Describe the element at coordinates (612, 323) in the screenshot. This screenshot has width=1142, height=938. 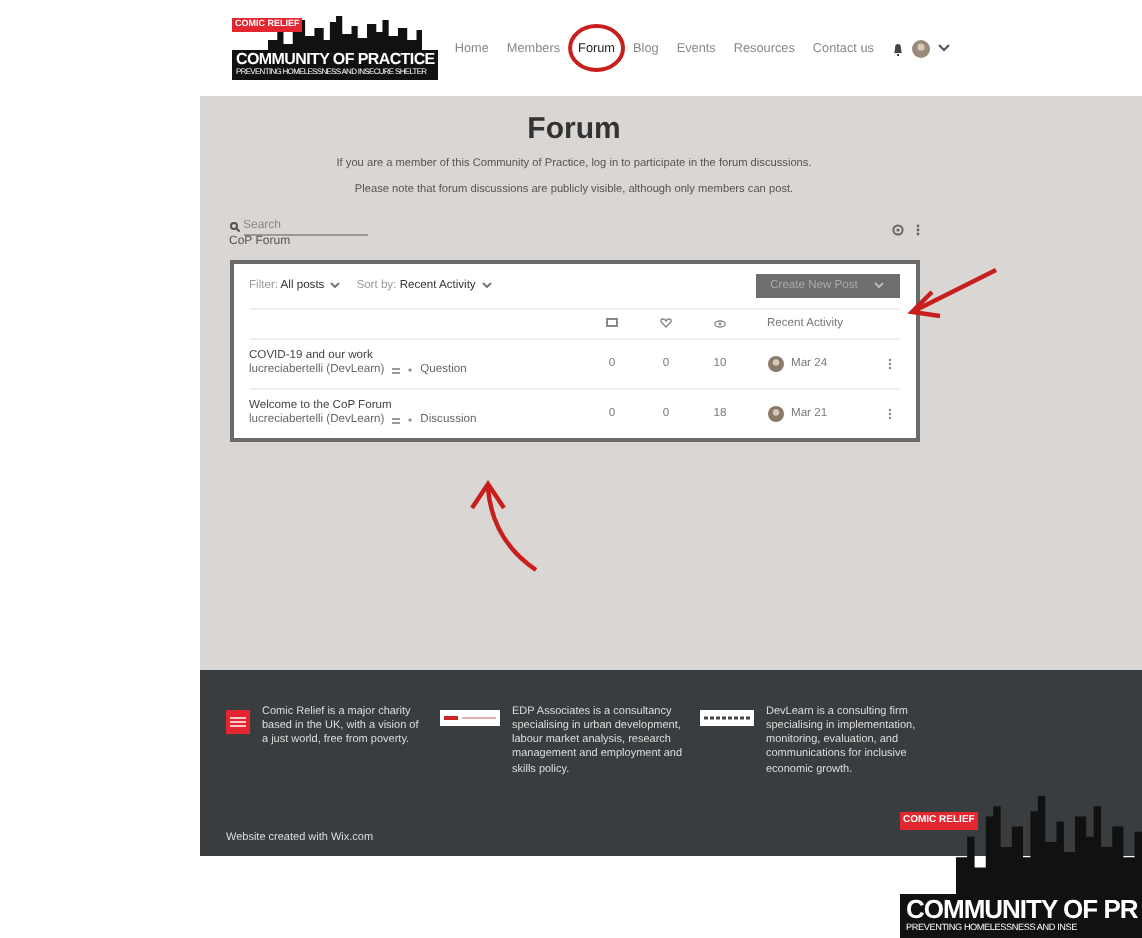
I see `comment-icon` at that location.